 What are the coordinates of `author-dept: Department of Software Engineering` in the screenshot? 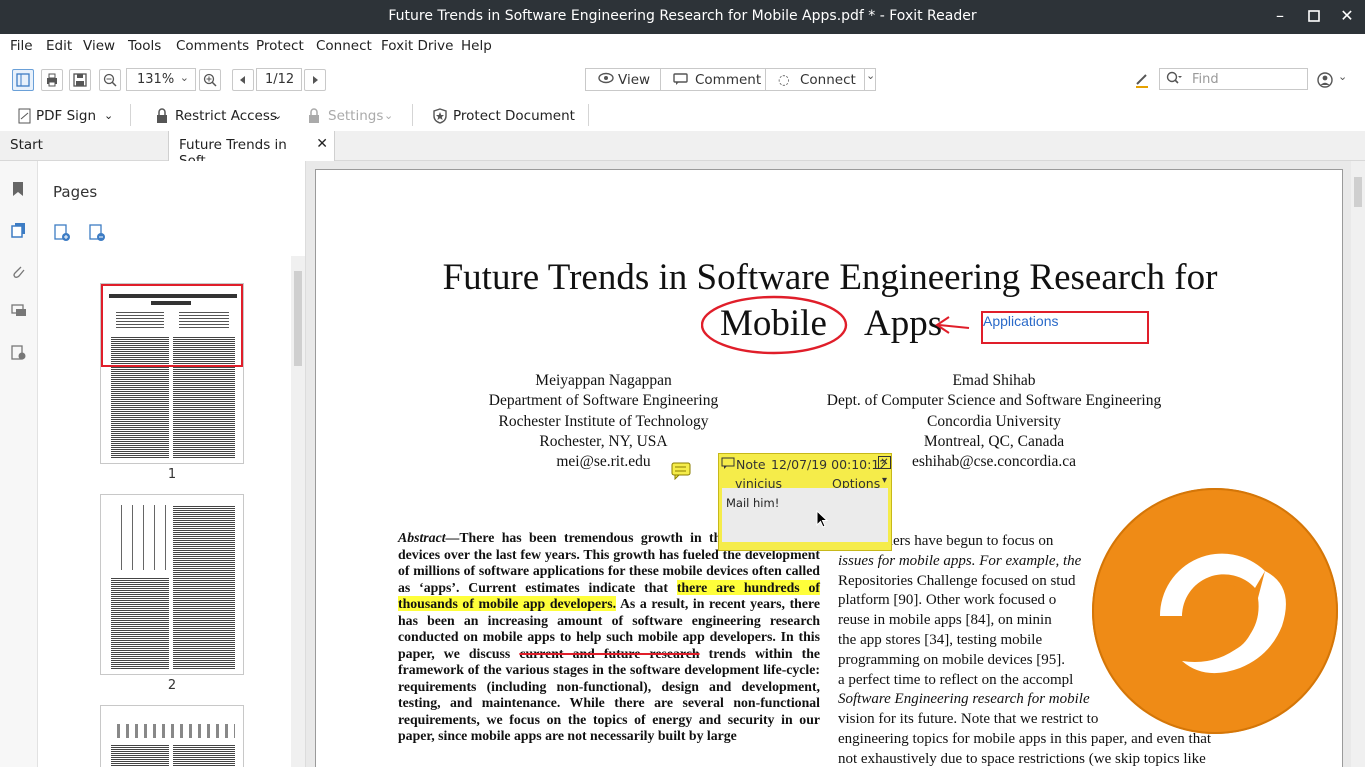 It's located at (603, 401).